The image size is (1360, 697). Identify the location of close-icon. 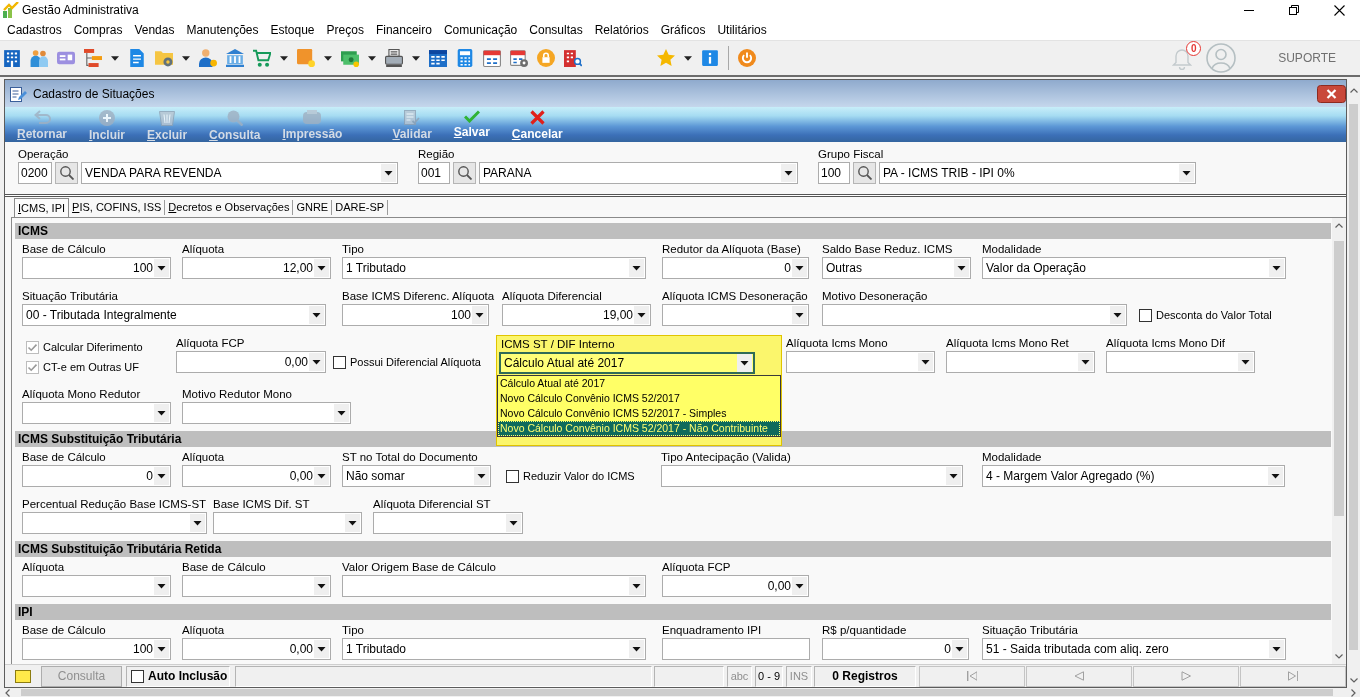
(1339, 10).